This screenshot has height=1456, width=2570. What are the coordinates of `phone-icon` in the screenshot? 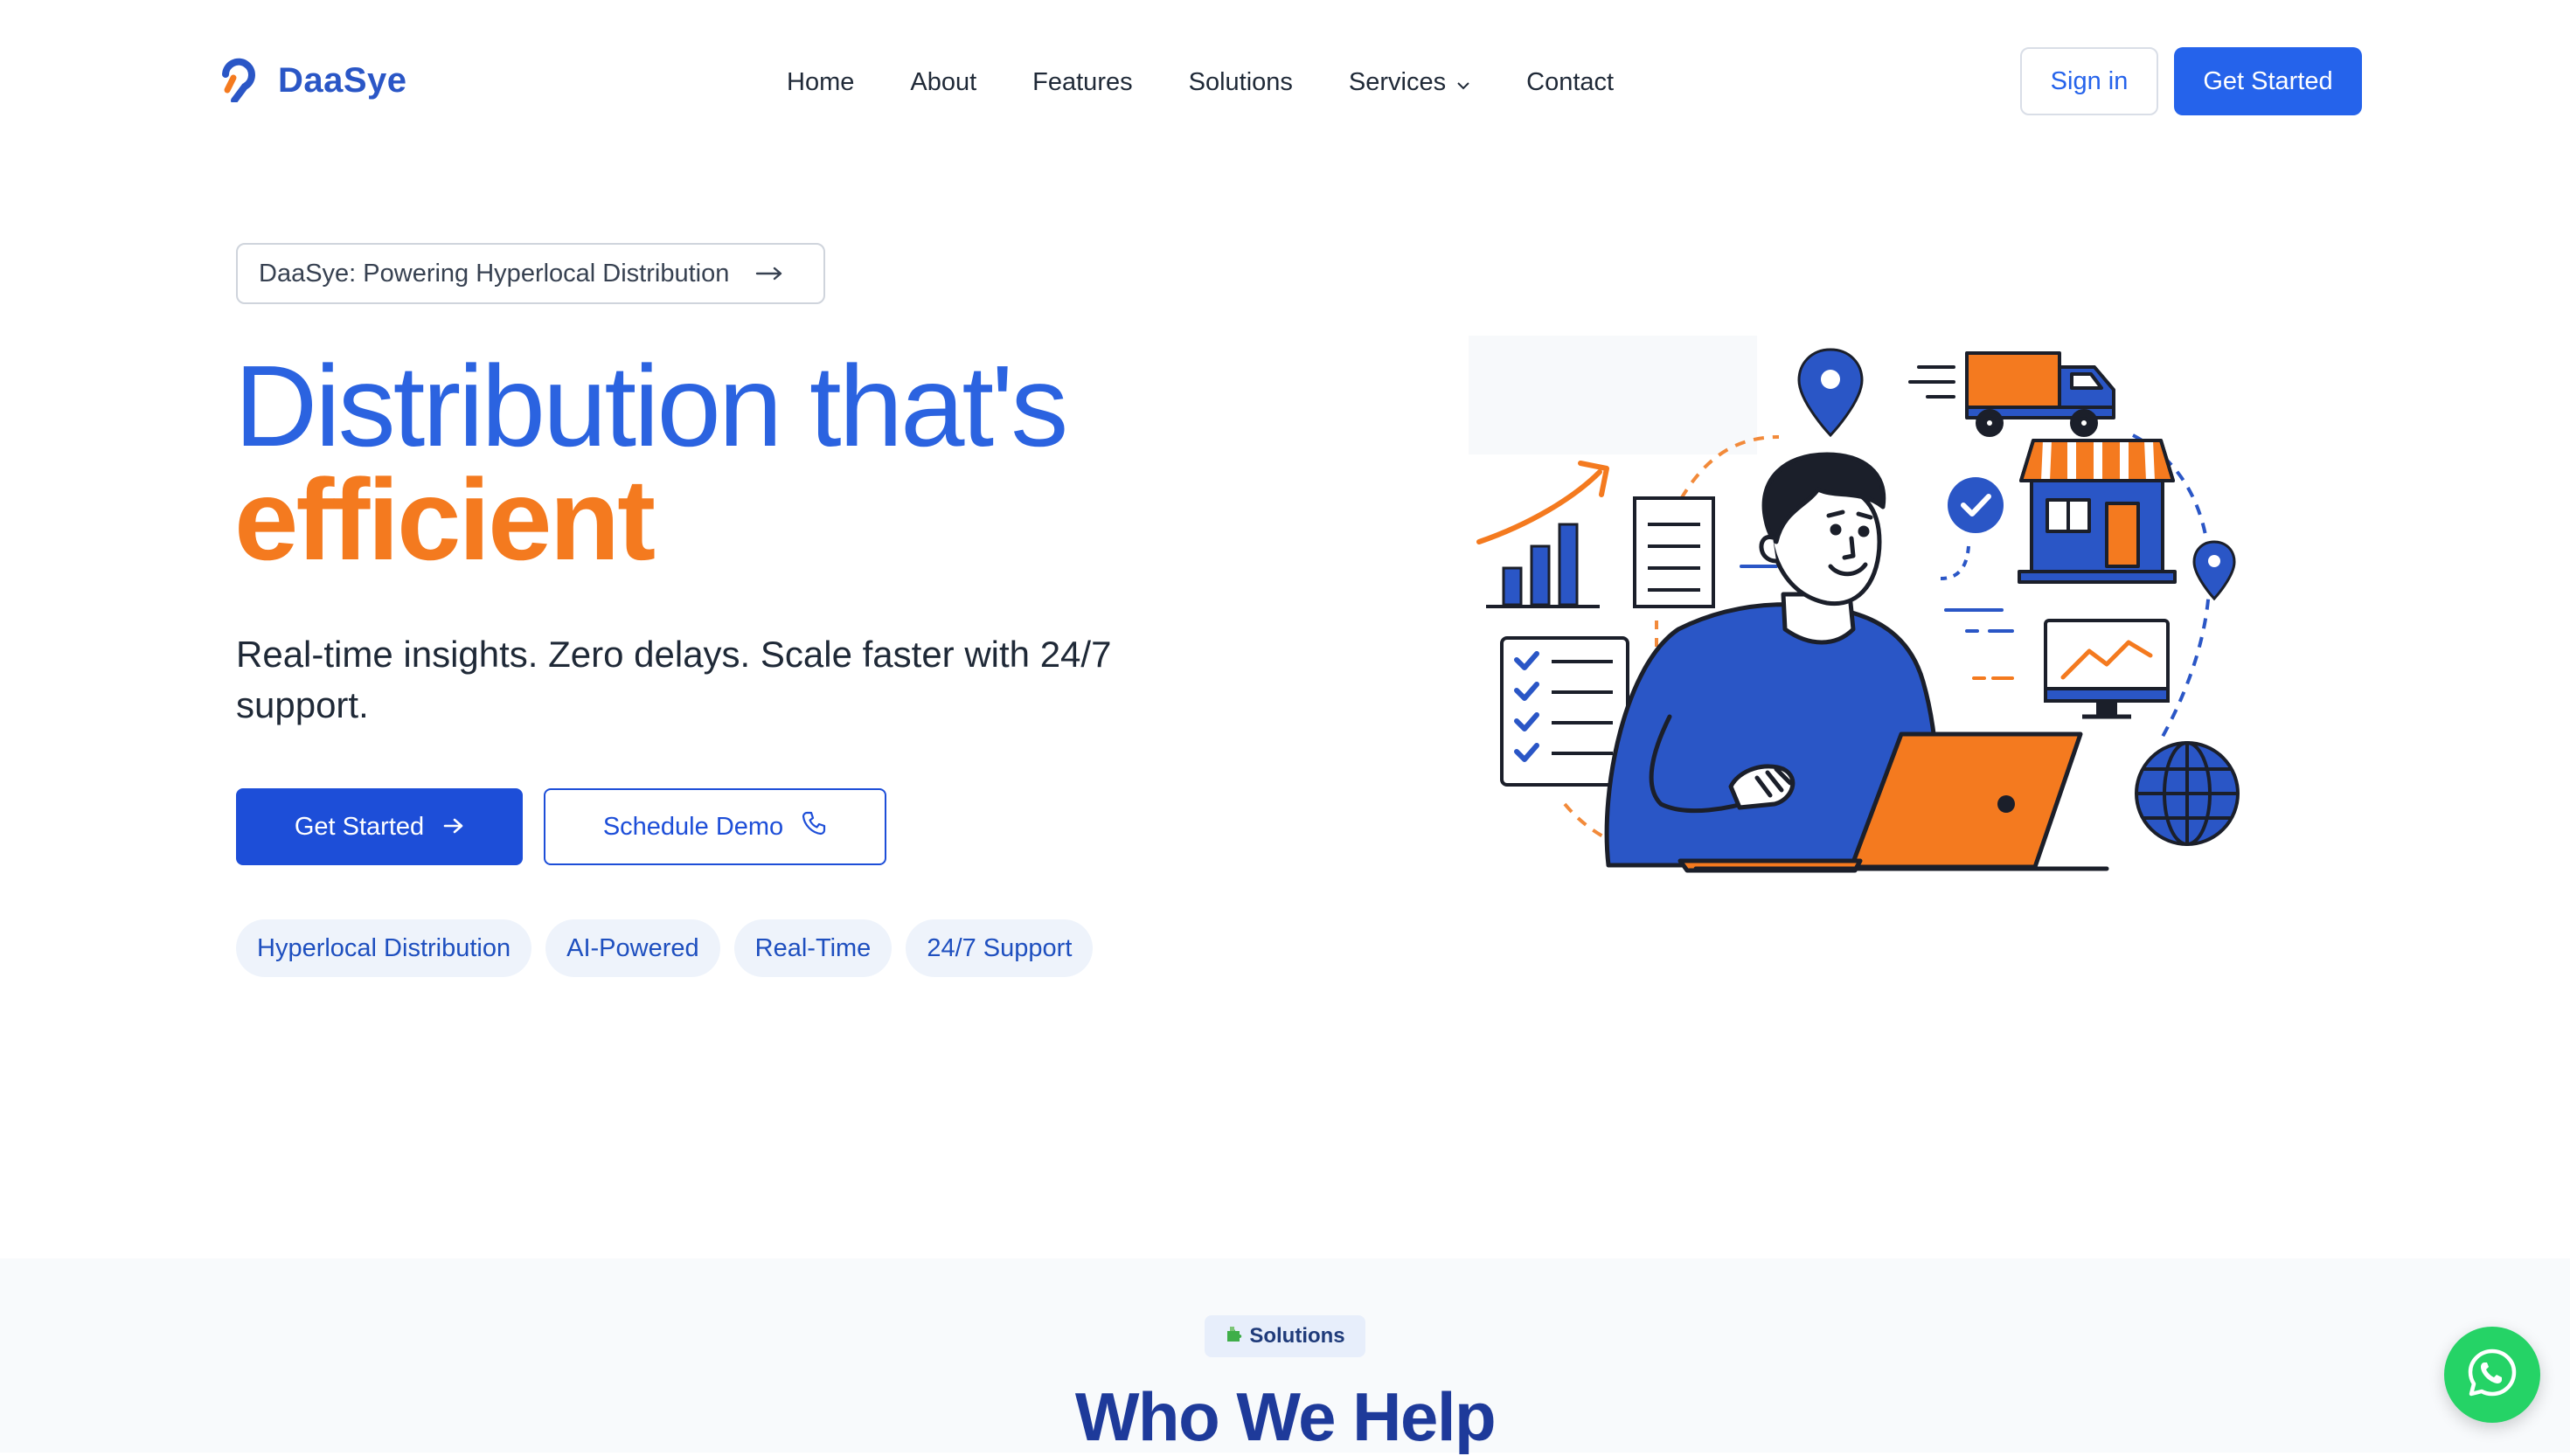 It's located at (814, 826).